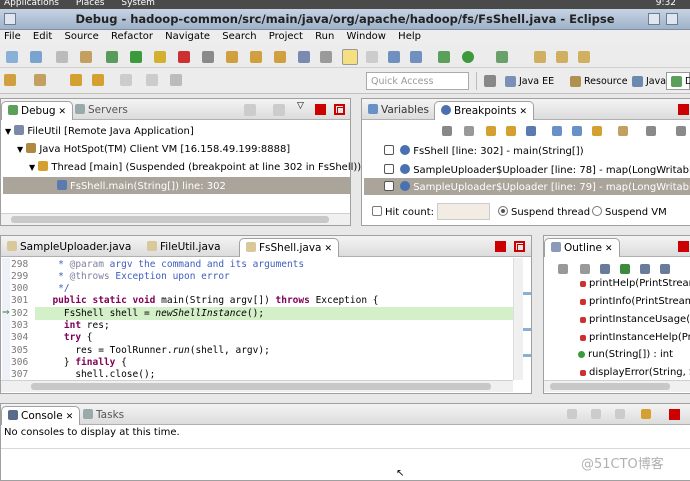  Describe the element at coordinates (175, 219) in the screenshot. I see `debug-scrollbar` at that location.